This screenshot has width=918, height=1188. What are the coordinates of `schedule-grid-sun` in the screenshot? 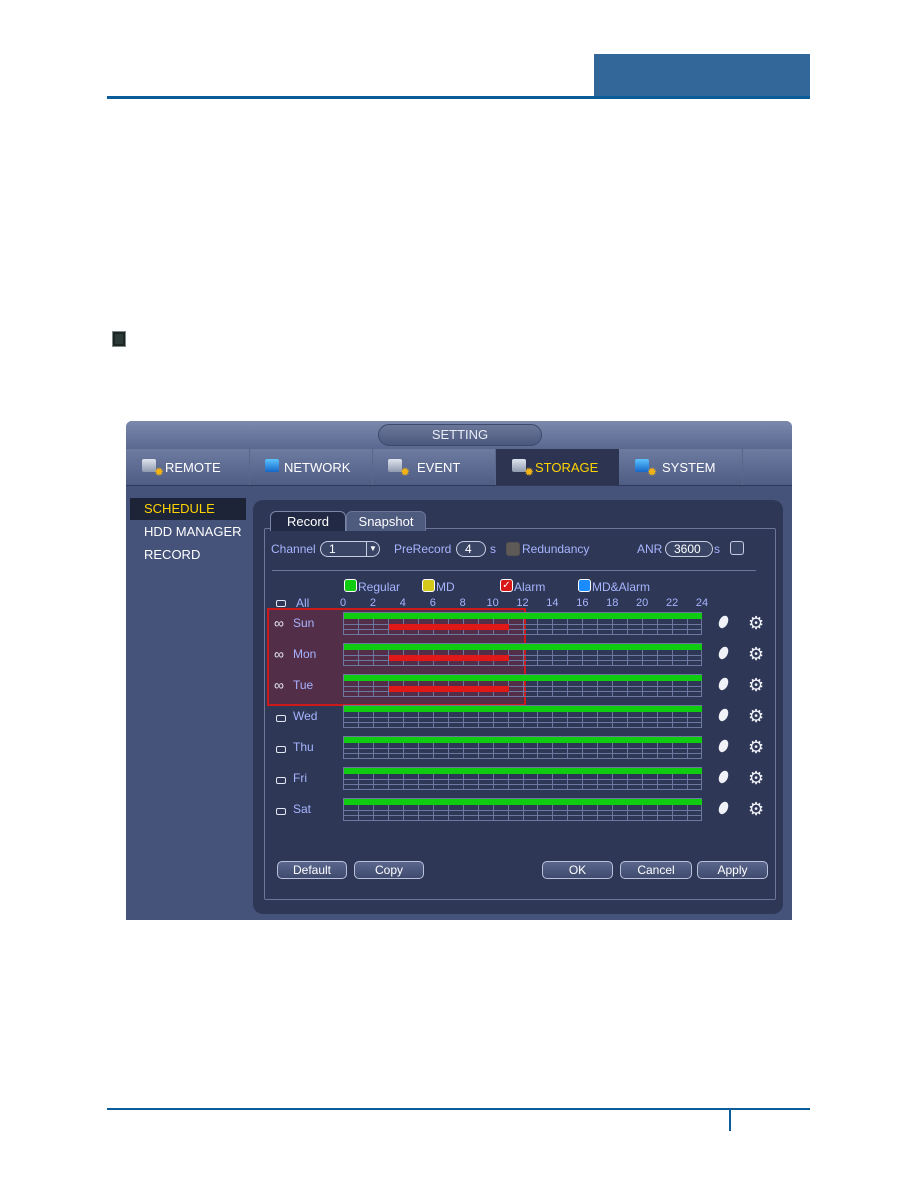 It's located at (522, 623).